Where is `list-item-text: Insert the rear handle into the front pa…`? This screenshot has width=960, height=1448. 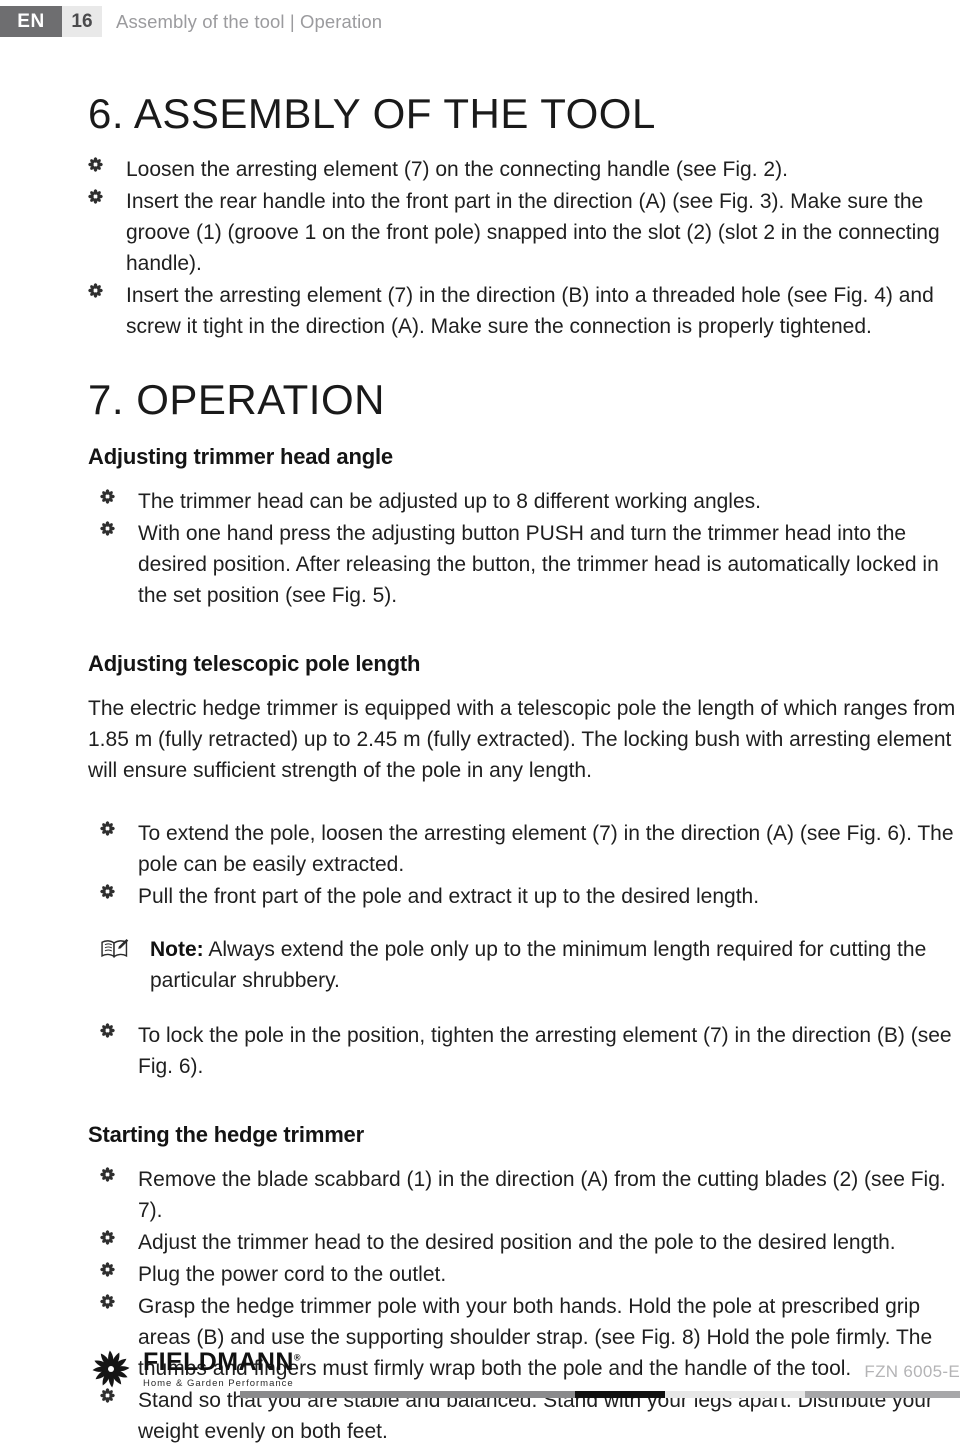 list-item-text: Insert the rear handle into the front pa… is located at coordinates (533, 233).